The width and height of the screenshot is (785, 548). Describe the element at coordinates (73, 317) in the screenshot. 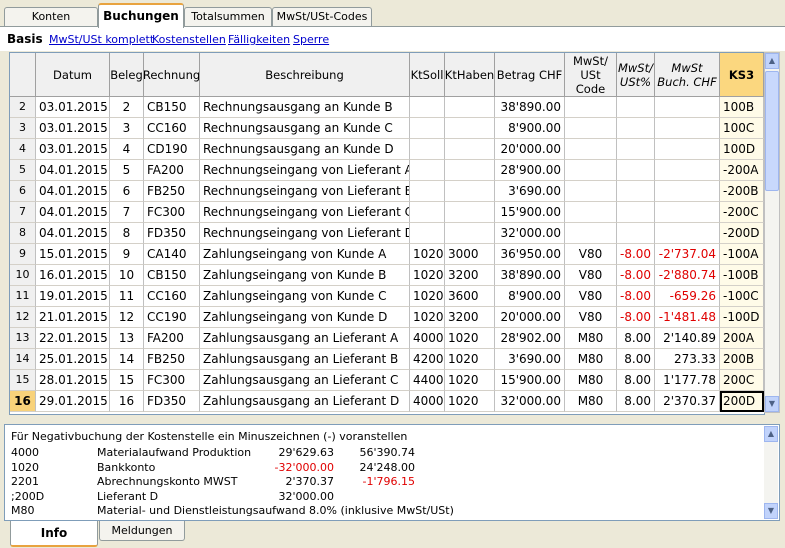

I see `cell-datum: 21.01.2015` at that location.